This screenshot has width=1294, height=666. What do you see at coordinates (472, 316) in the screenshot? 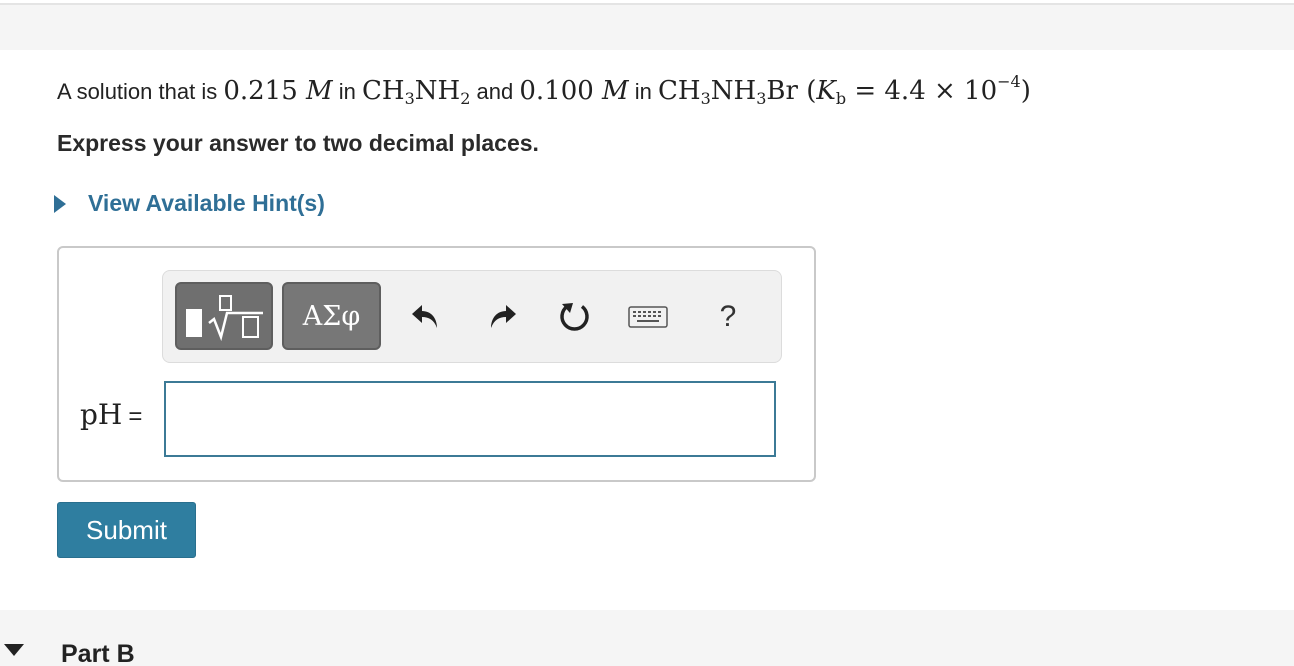
I see `math-toolbar: ΑΣφ ?` at bounding box center [472, 316].